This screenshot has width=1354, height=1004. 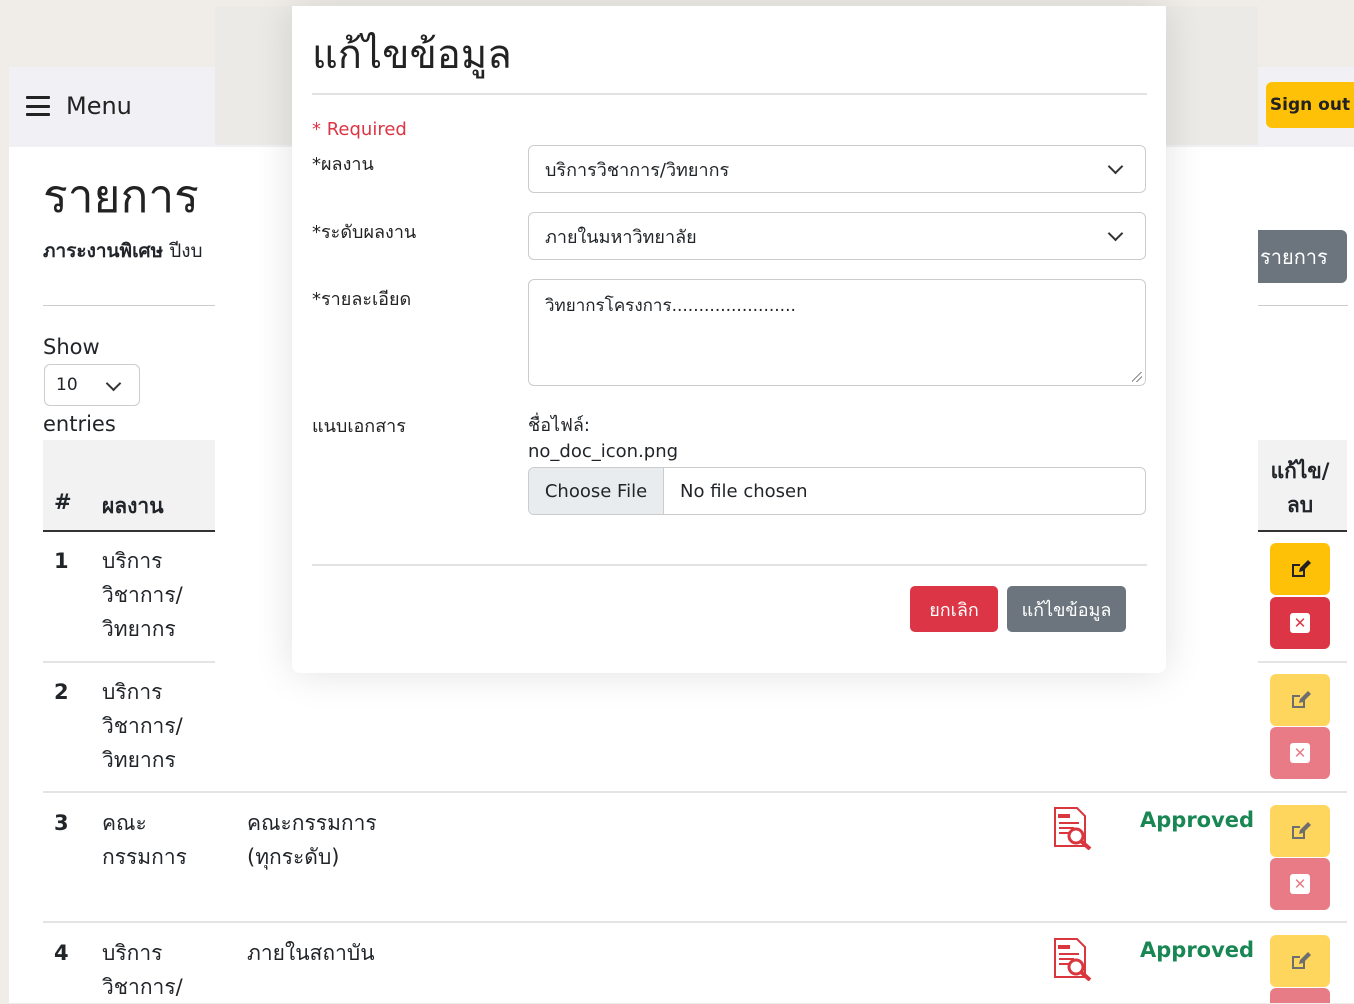 What do you see at coordinates (1300, 488) in the screenshot?
I see `header-edit-delete: แก้ไข/ ลบ` at bounding box center [1300, 488].